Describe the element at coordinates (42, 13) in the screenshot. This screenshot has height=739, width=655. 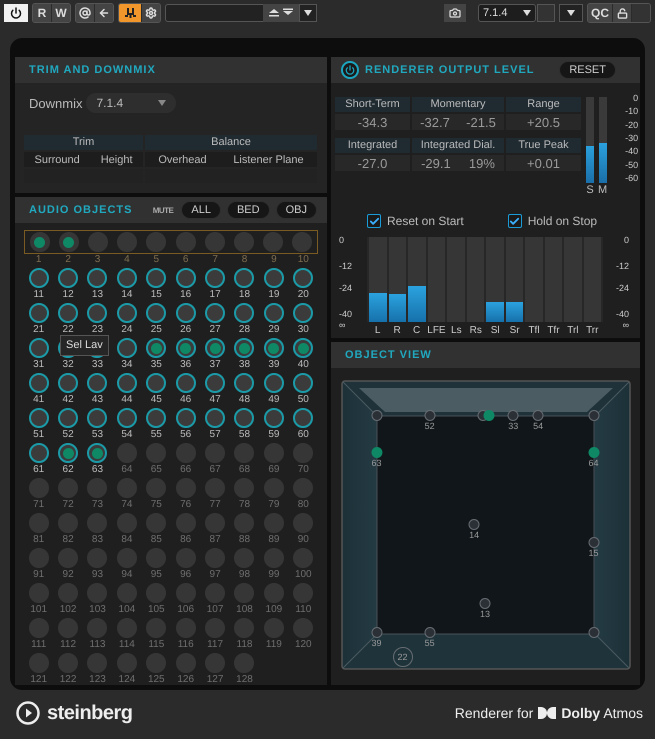
I see `read-button: R` at that location.